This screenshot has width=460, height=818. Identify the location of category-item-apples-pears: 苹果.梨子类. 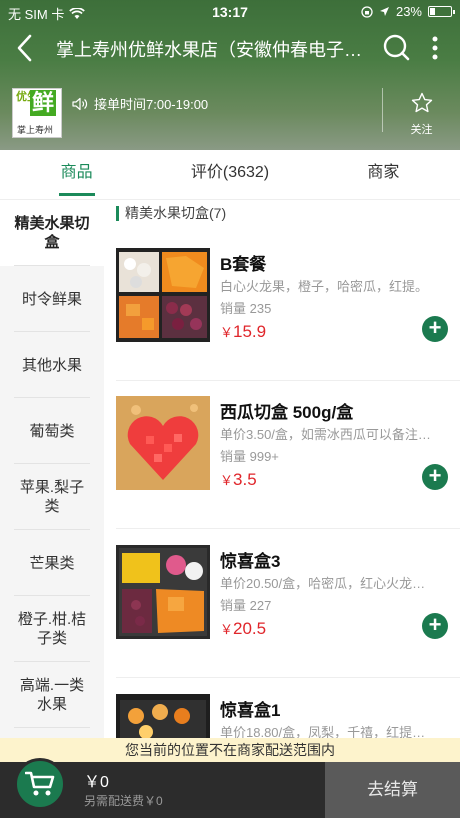
(52, 497).